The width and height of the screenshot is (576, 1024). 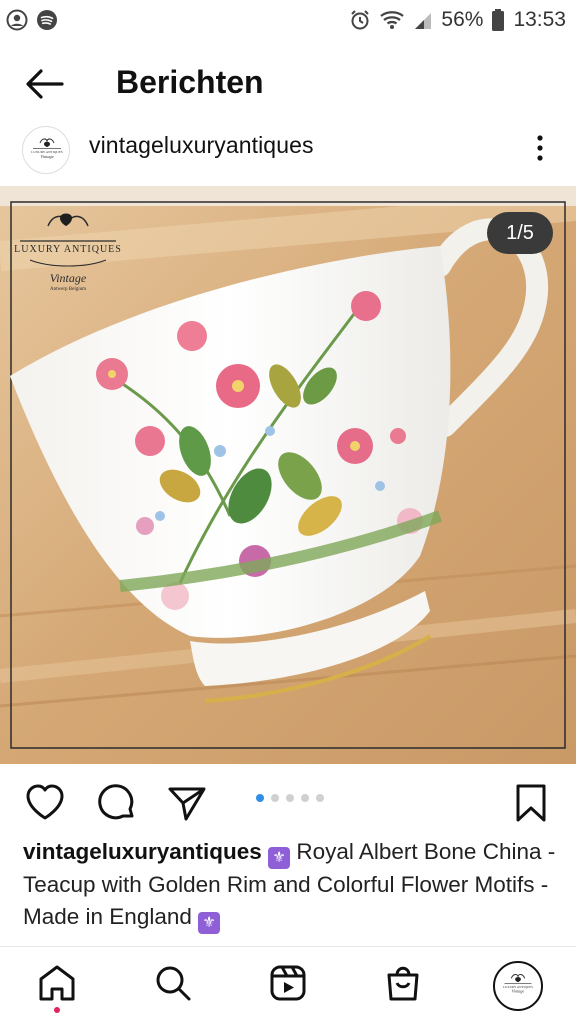 What do you see at coordinates (539, 19) in the screenshot?
I see `clock: 13:53` at bounding box center [539, 19].